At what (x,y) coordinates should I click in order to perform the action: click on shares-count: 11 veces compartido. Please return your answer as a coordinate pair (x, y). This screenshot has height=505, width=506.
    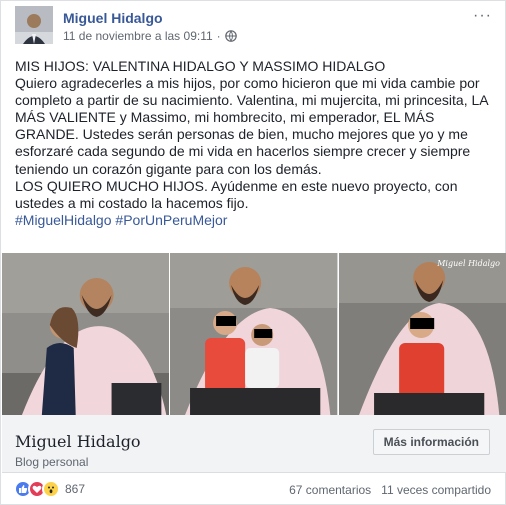
    Looking at the image, I should click on (436, 490).